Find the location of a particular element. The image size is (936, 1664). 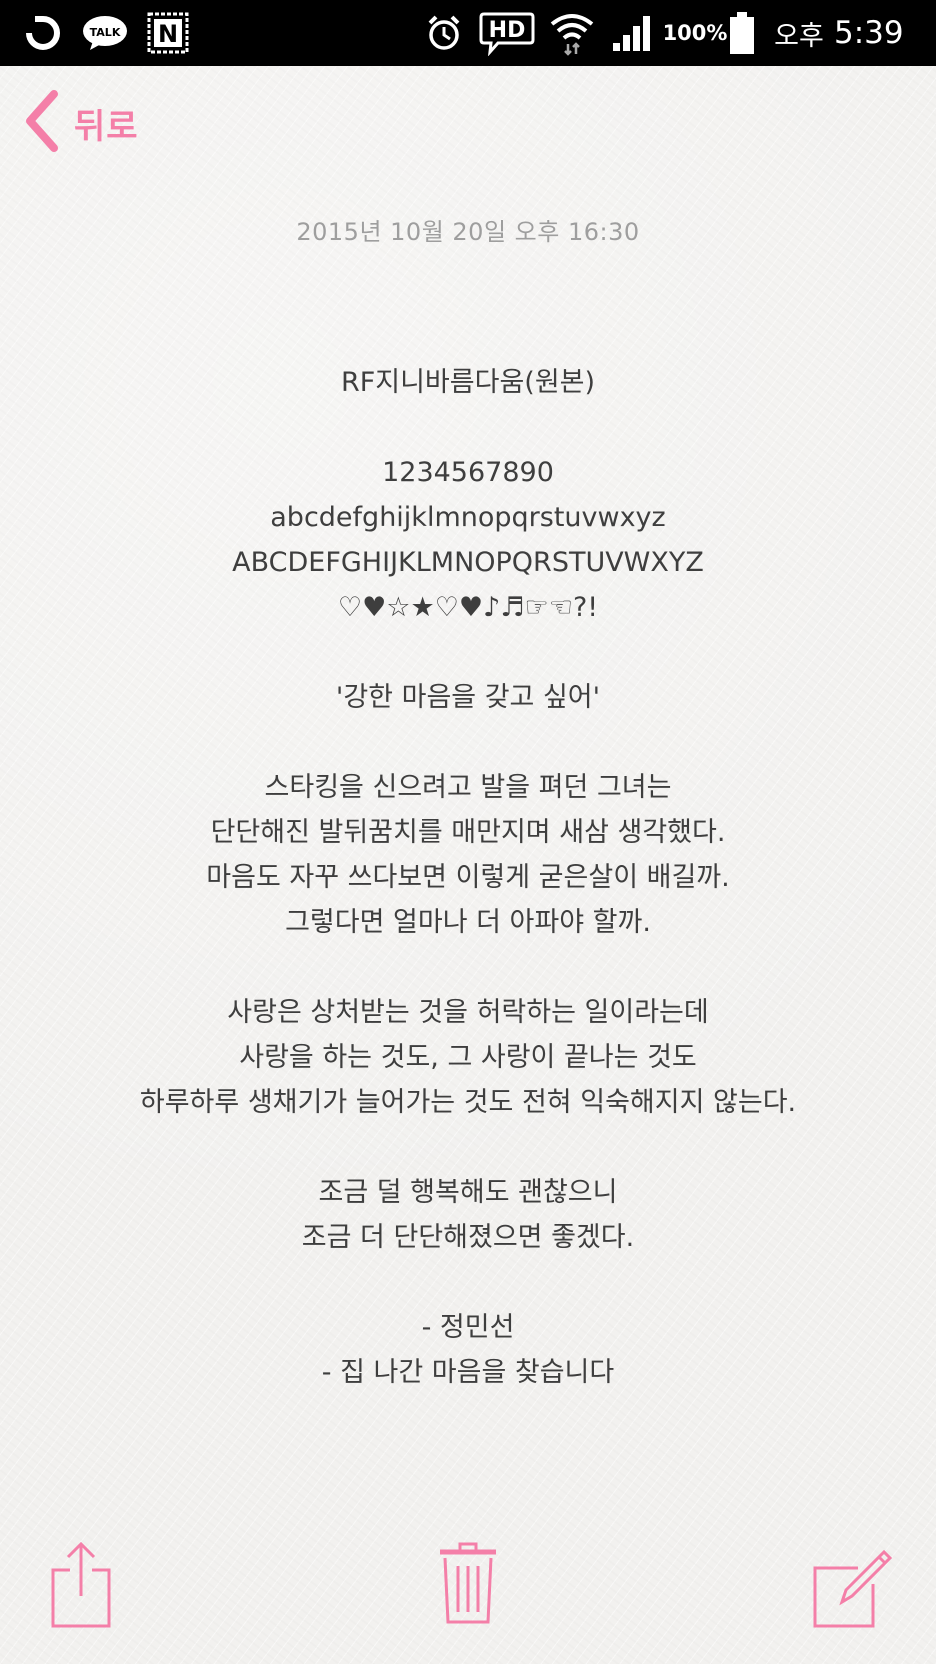

note-line: 스타킹을 신으려고 발을 펴던 그녀는 is located at coordinates (468, 787).